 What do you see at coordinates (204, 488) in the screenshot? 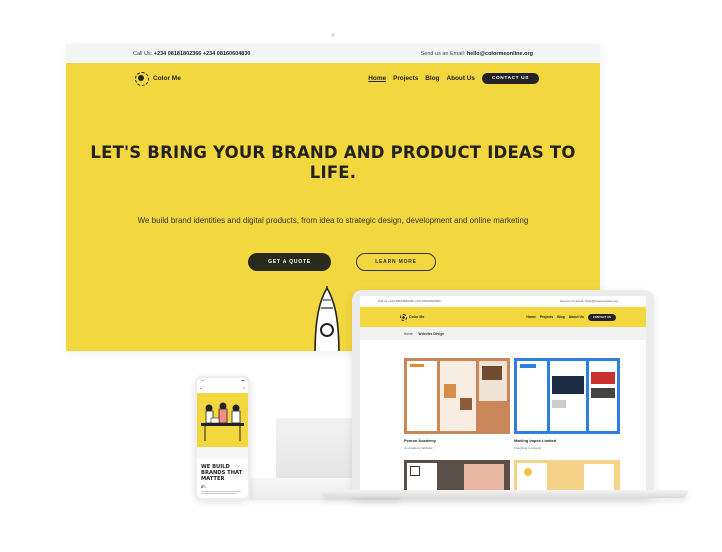
I see `phone-small-label: ADOS` at bounding box center [204, 488].